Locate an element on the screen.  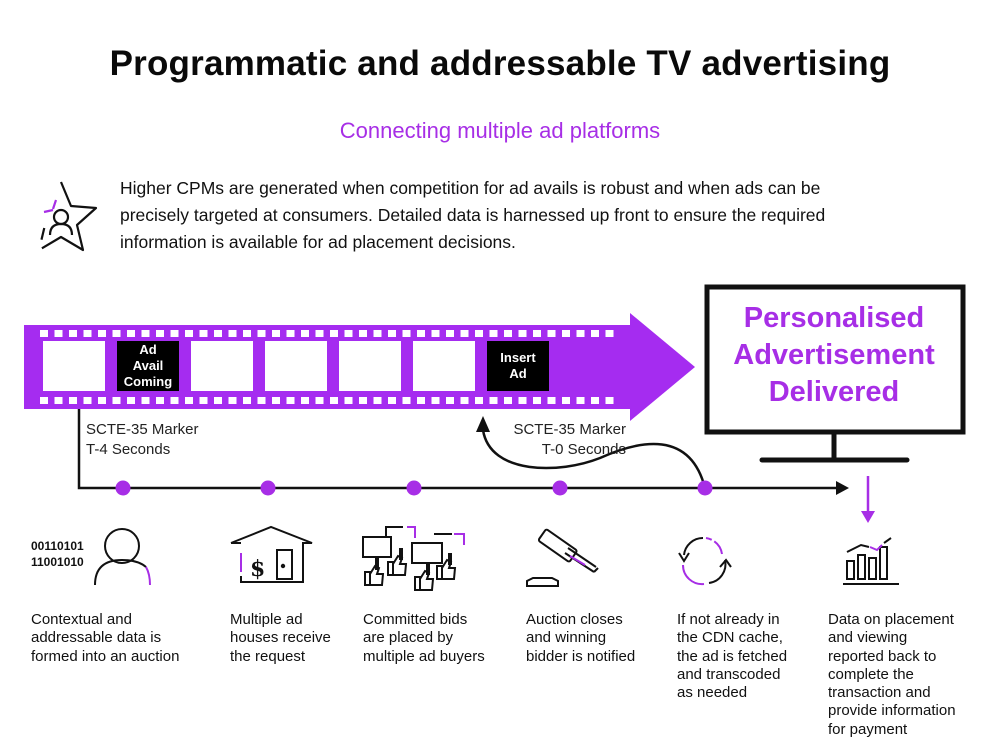
return-arrowhead is located at coordinates (483, 424).